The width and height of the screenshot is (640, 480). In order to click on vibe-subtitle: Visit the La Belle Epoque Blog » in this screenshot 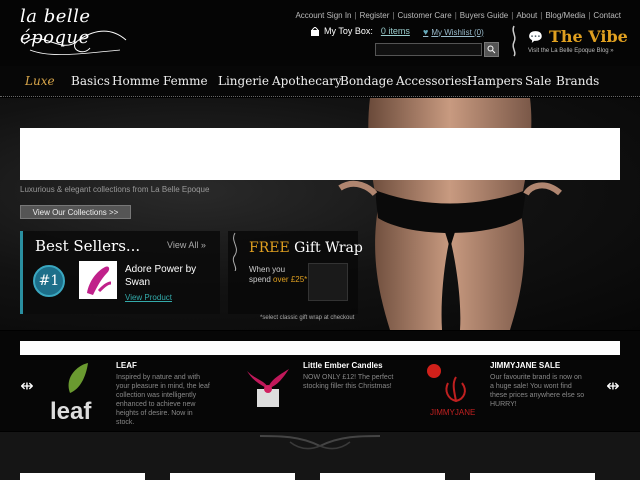, I will do `click(571, 51)`.